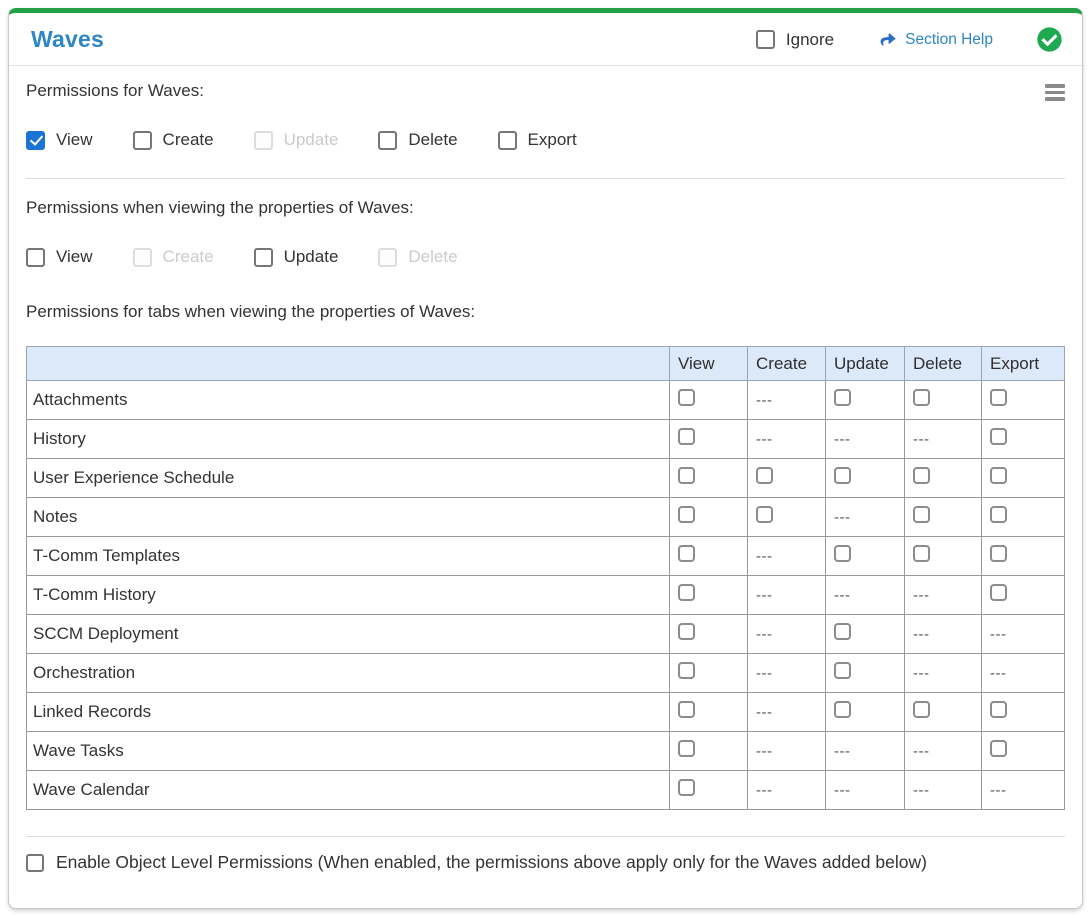 The image size is (1091, 918). Describe the element at coordinates (35, 862) in the screenshot. I see `enable-object-level-permissions-checkbox` at that location.